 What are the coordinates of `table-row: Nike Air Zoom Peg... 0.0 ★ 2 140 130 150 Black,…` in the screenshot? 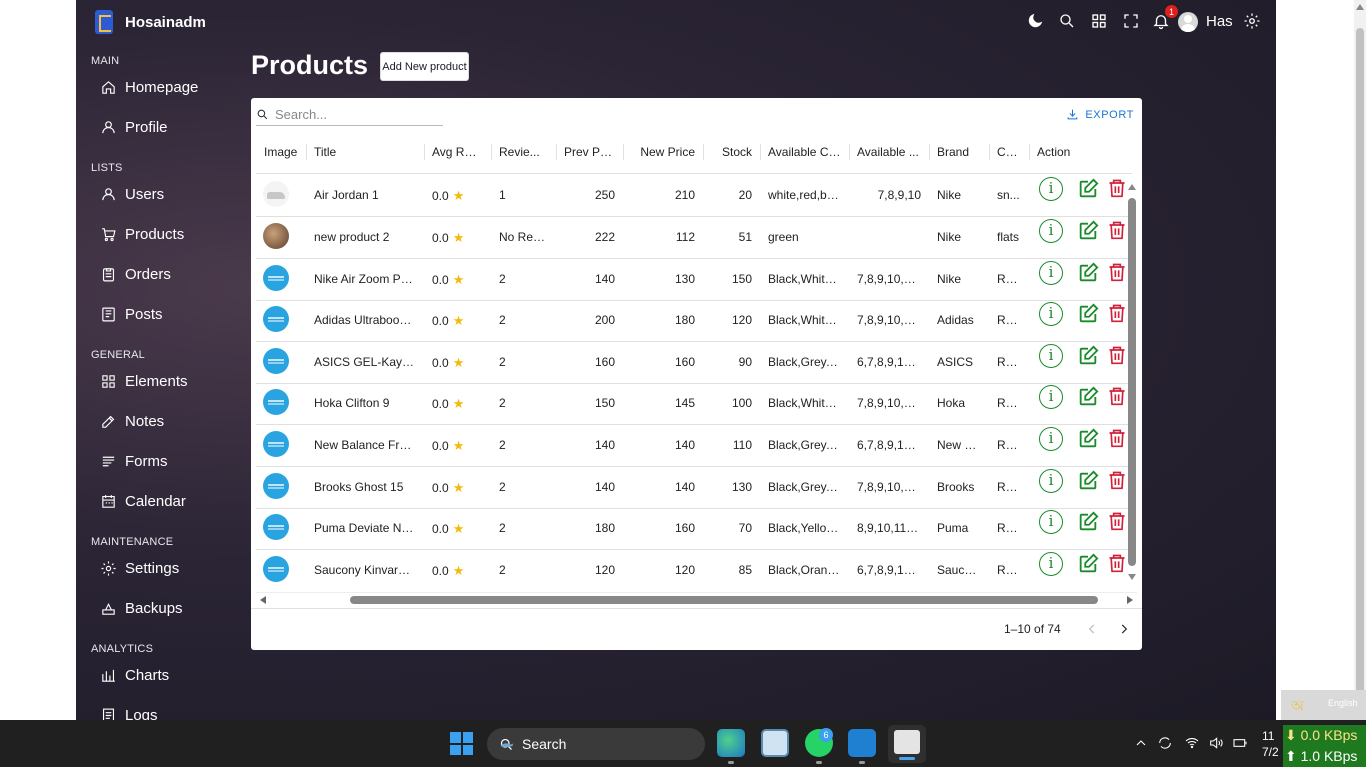 It's located at (694, 280).